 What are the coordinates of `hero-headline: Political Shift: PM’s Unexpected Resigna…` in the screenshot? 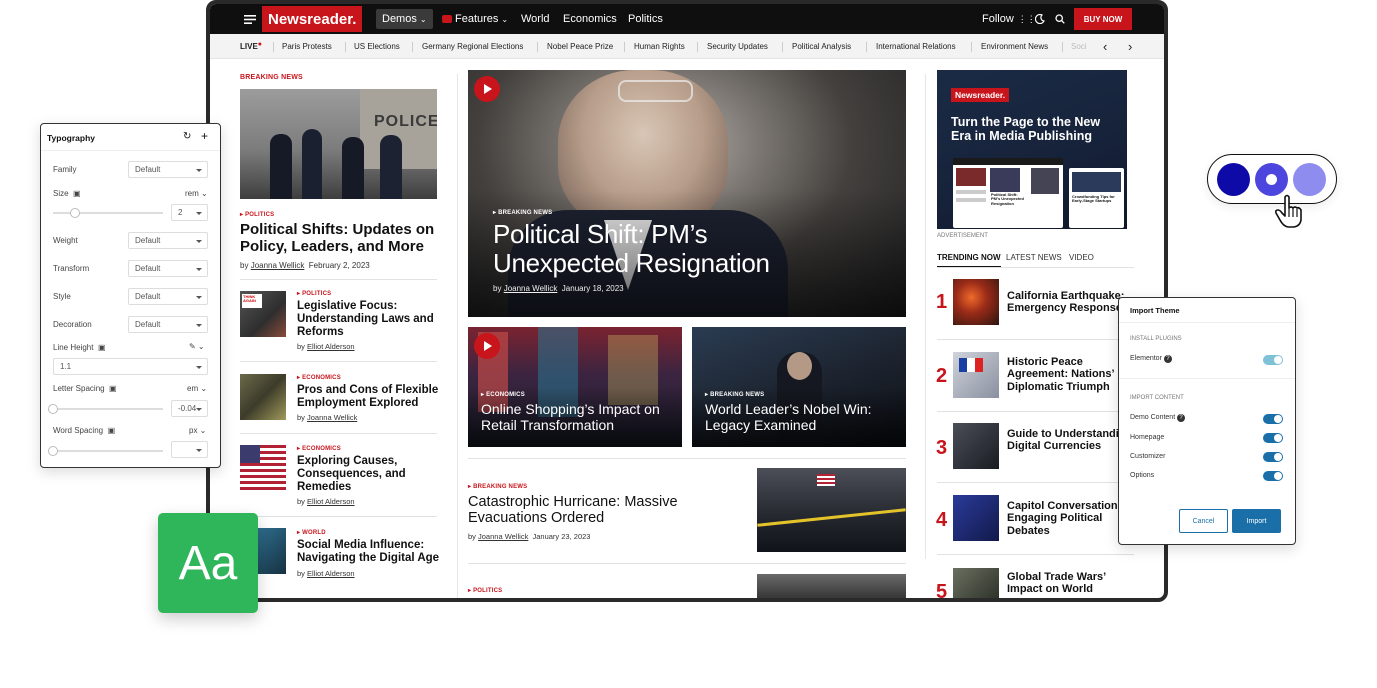 It's located at (663, 248).